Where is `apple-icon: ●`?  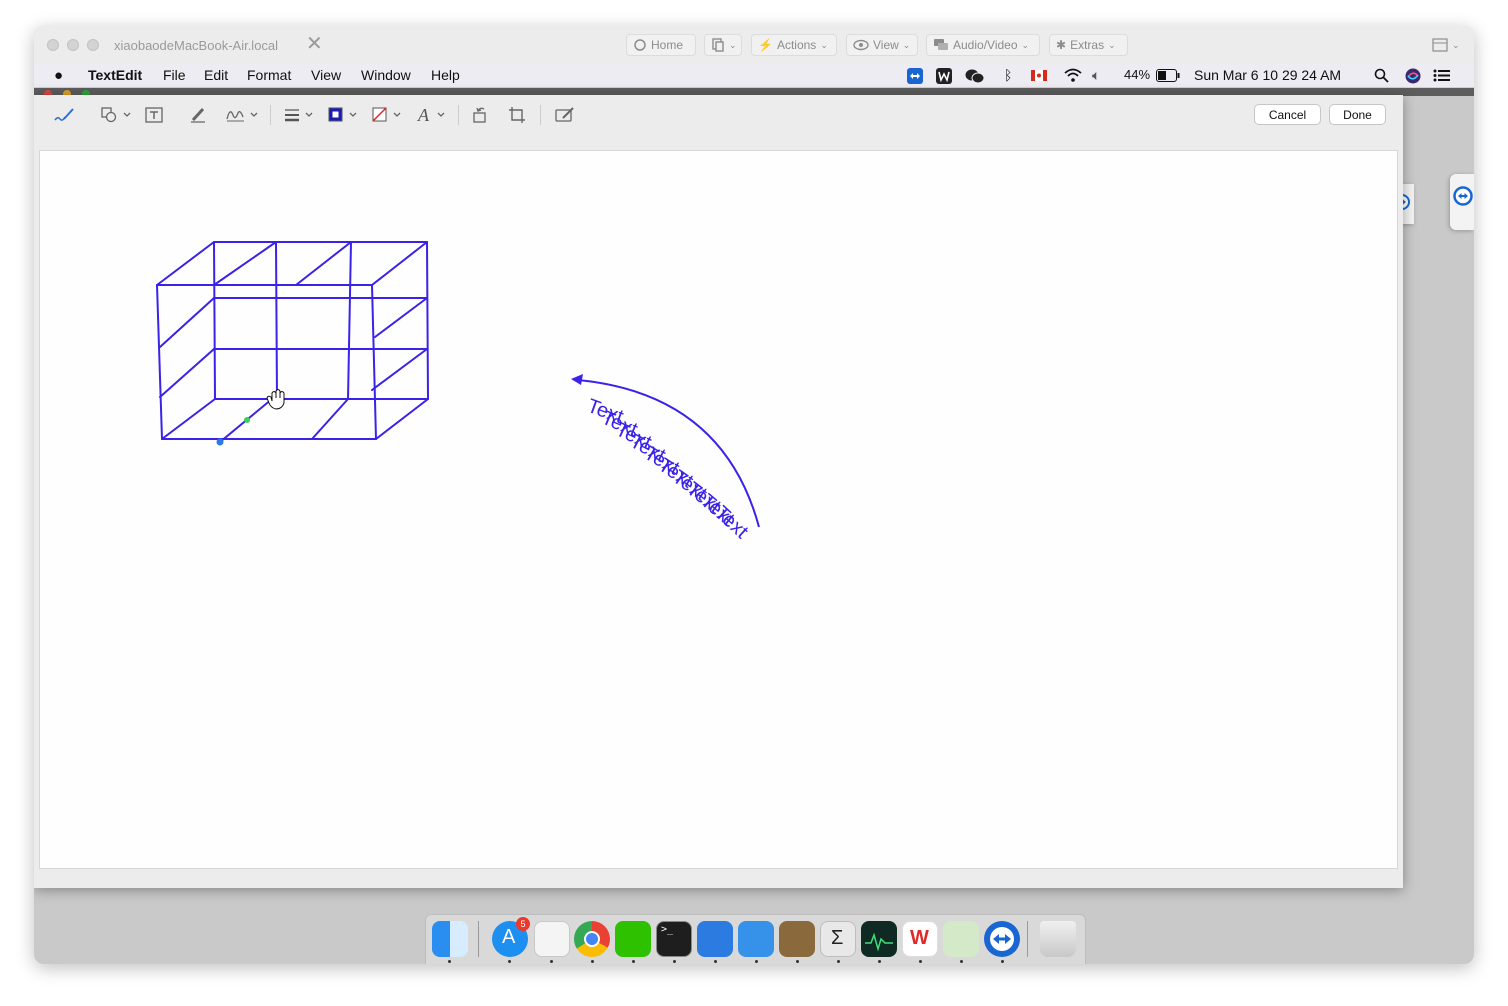
apple-icon: ● is located at coordinates (58, 75).